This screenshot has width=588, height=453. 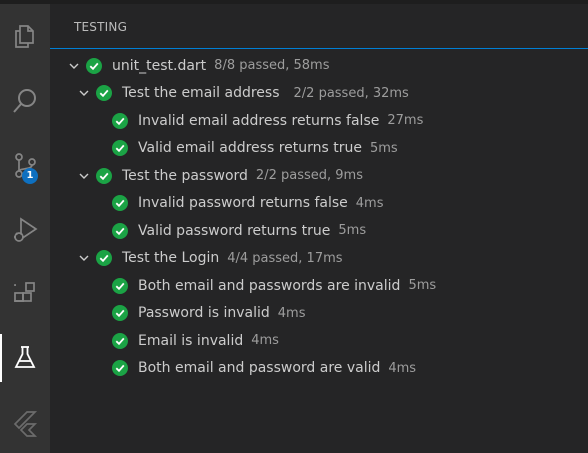 What do you see at coordinates (204, 313) in the screenshot?
I see `test-case-label: Password is invalid` at bounding box center [204, 313].